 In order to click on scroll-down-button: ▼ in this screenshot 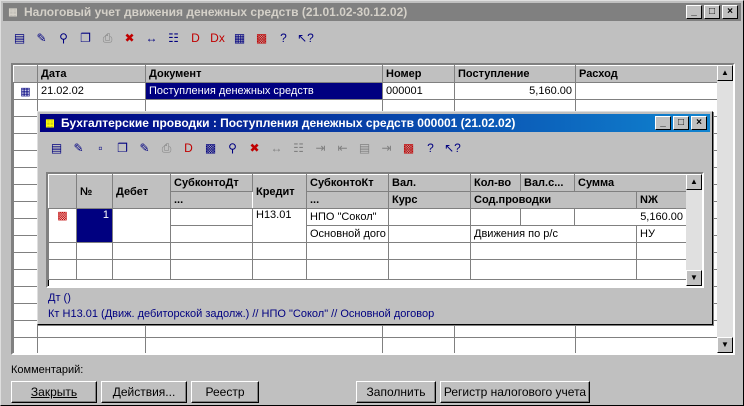, I will do `click(725, 345)`.